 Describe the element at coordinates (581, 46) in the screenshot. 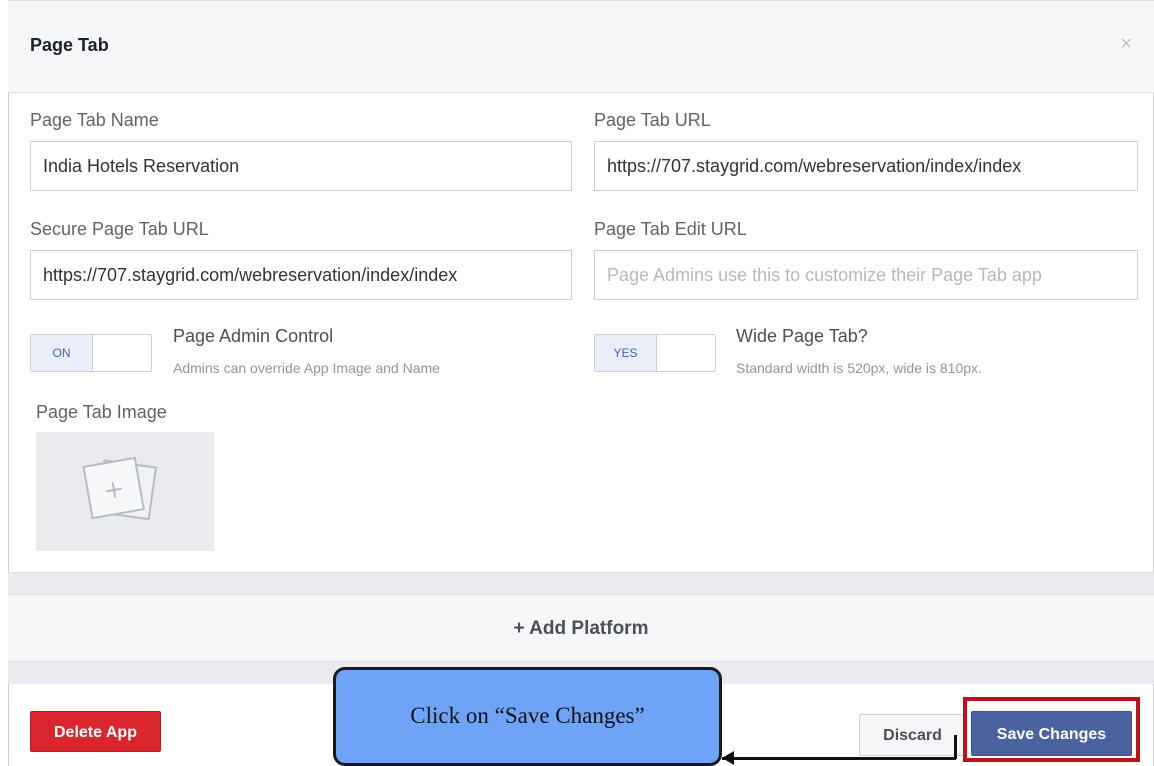

I see `panel-header: Page Tab ×` at that location.